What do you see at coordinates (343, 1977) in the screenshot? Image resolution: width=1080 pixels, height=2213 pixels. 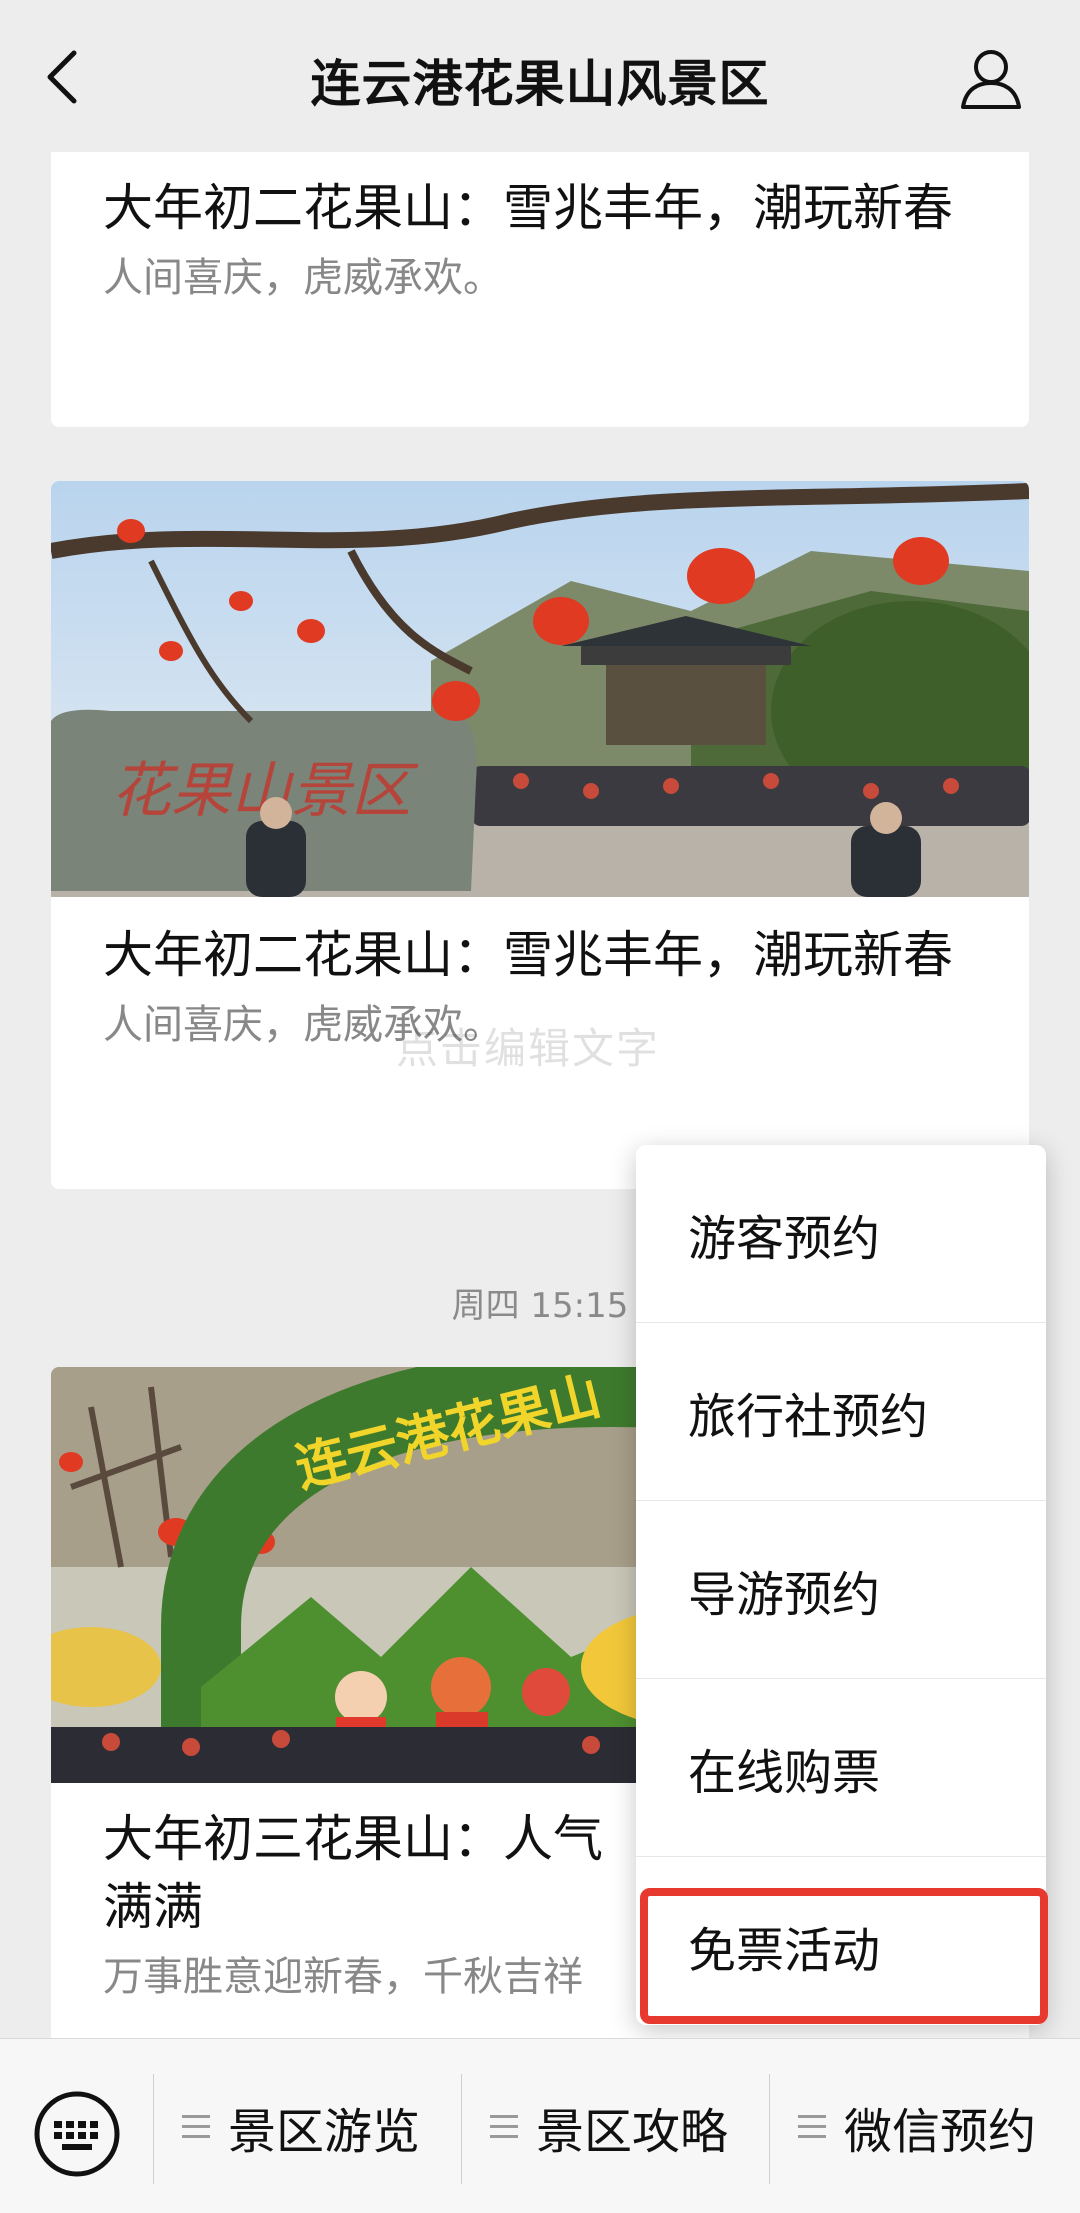 I see `article-summary: 万事胜意迎新春，千秋吉祥` at bounding box center [343, 1977].